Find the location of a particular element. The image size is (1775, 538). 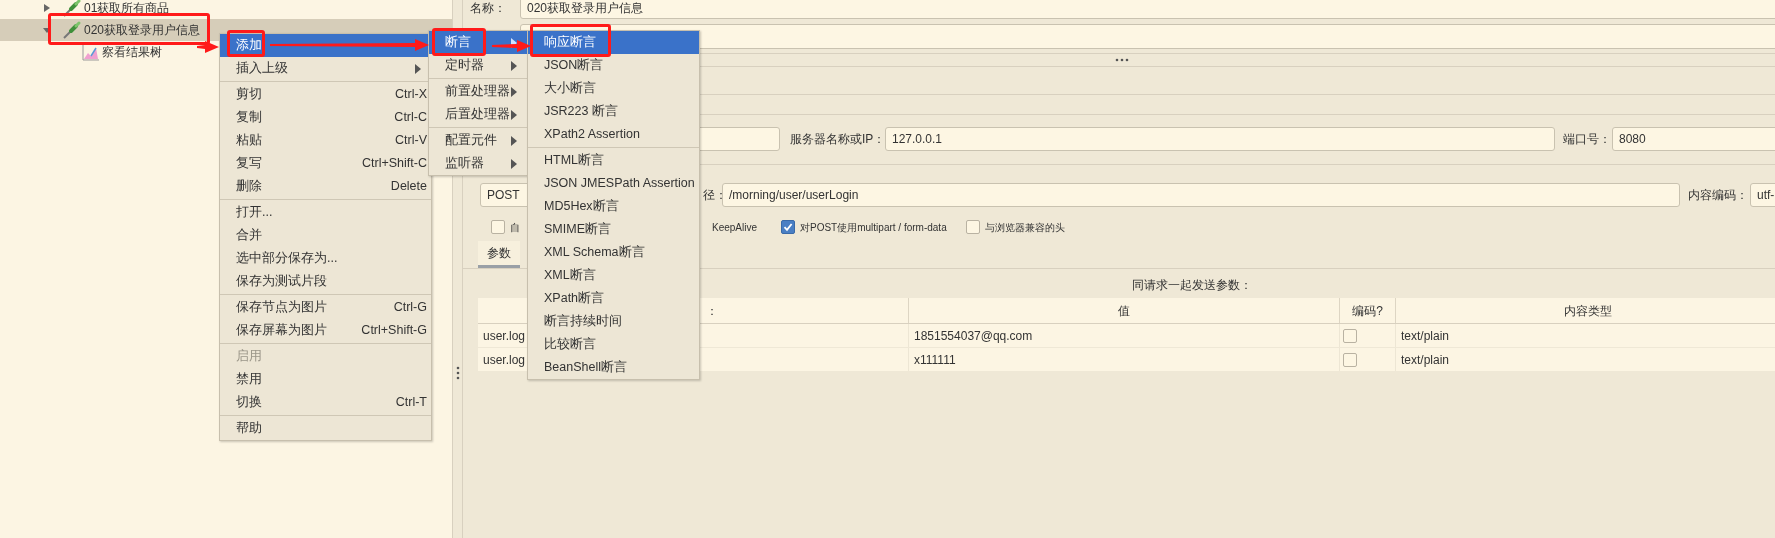

tree-label: 020获取登录用户信息 is located at coordinates (142, 30).